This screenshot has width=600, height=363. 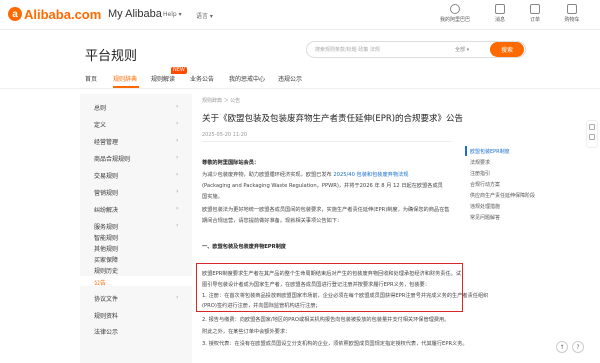 What do you see at coordinates (290, 78) in the screenshot?
I see `nav-violation-notice: 违规公示` at bounding box center [290, 78].